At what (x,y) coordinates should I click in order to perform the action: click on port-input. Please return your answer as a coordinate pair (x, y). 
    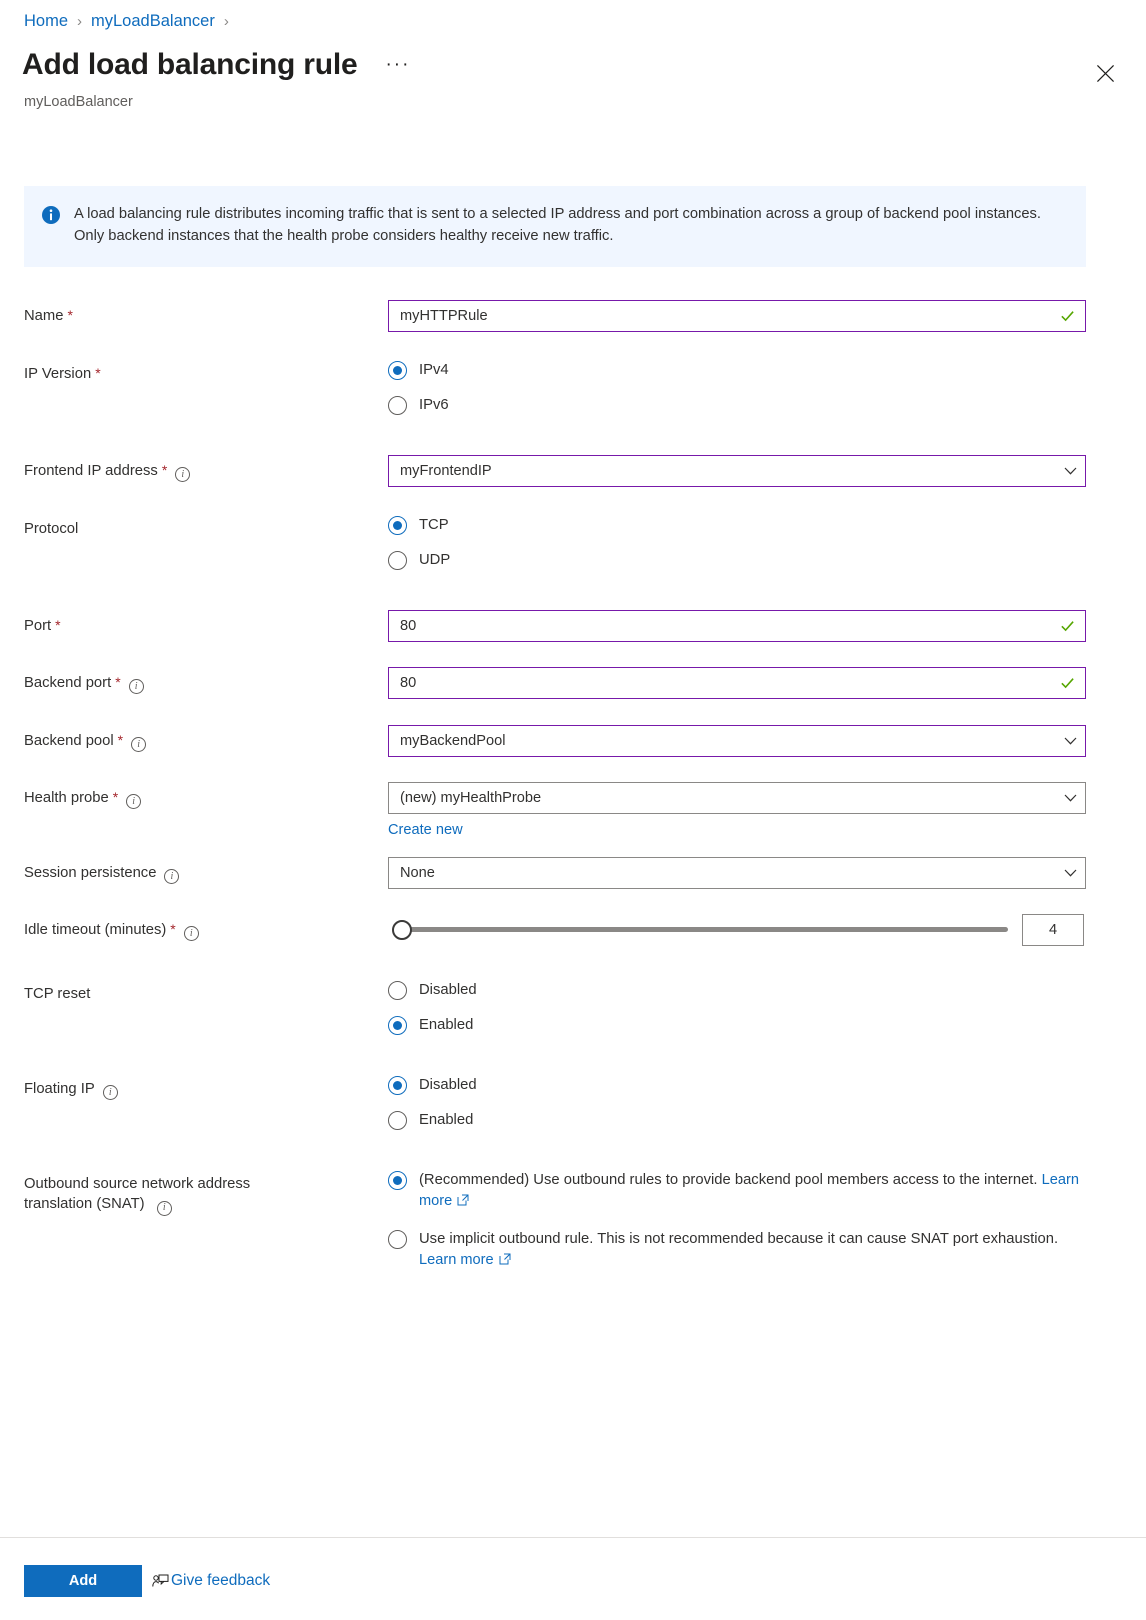
    Looking at the image, I should click on (737, 625).